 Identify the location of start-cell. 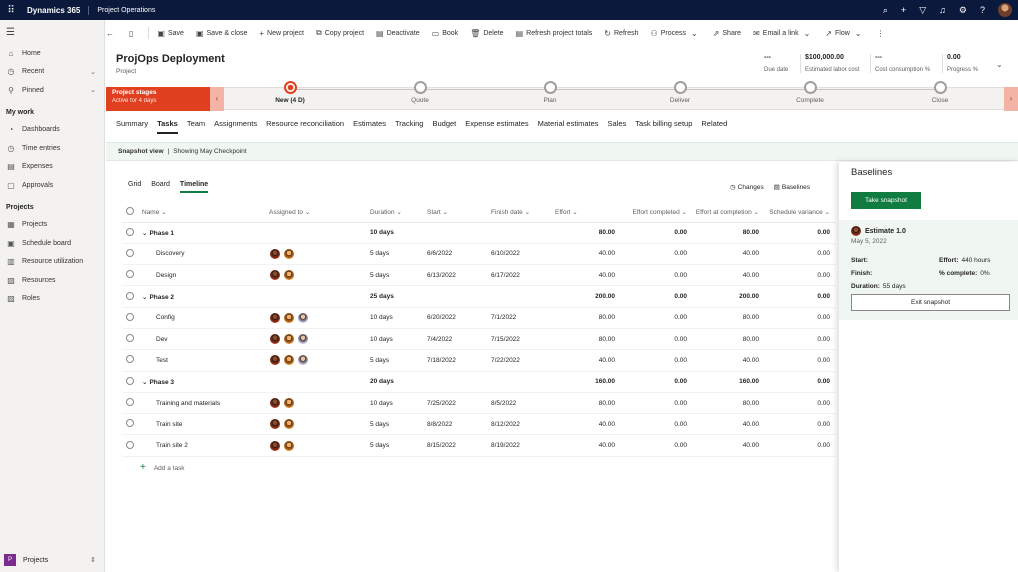
(459, 382).